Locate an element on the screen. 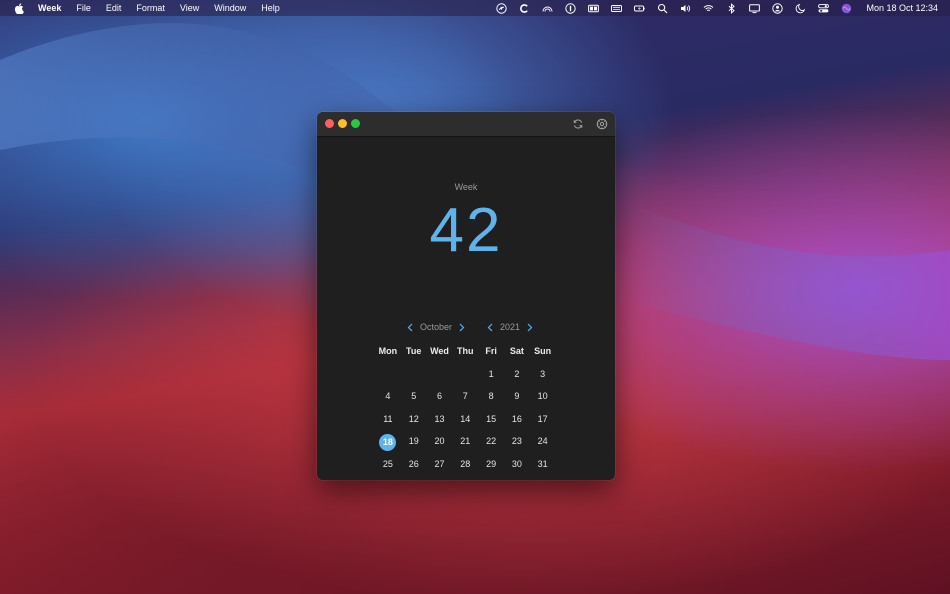 This screenshot has width=950, height=594. day-cell: 19 is located at coordinates (414, 441).